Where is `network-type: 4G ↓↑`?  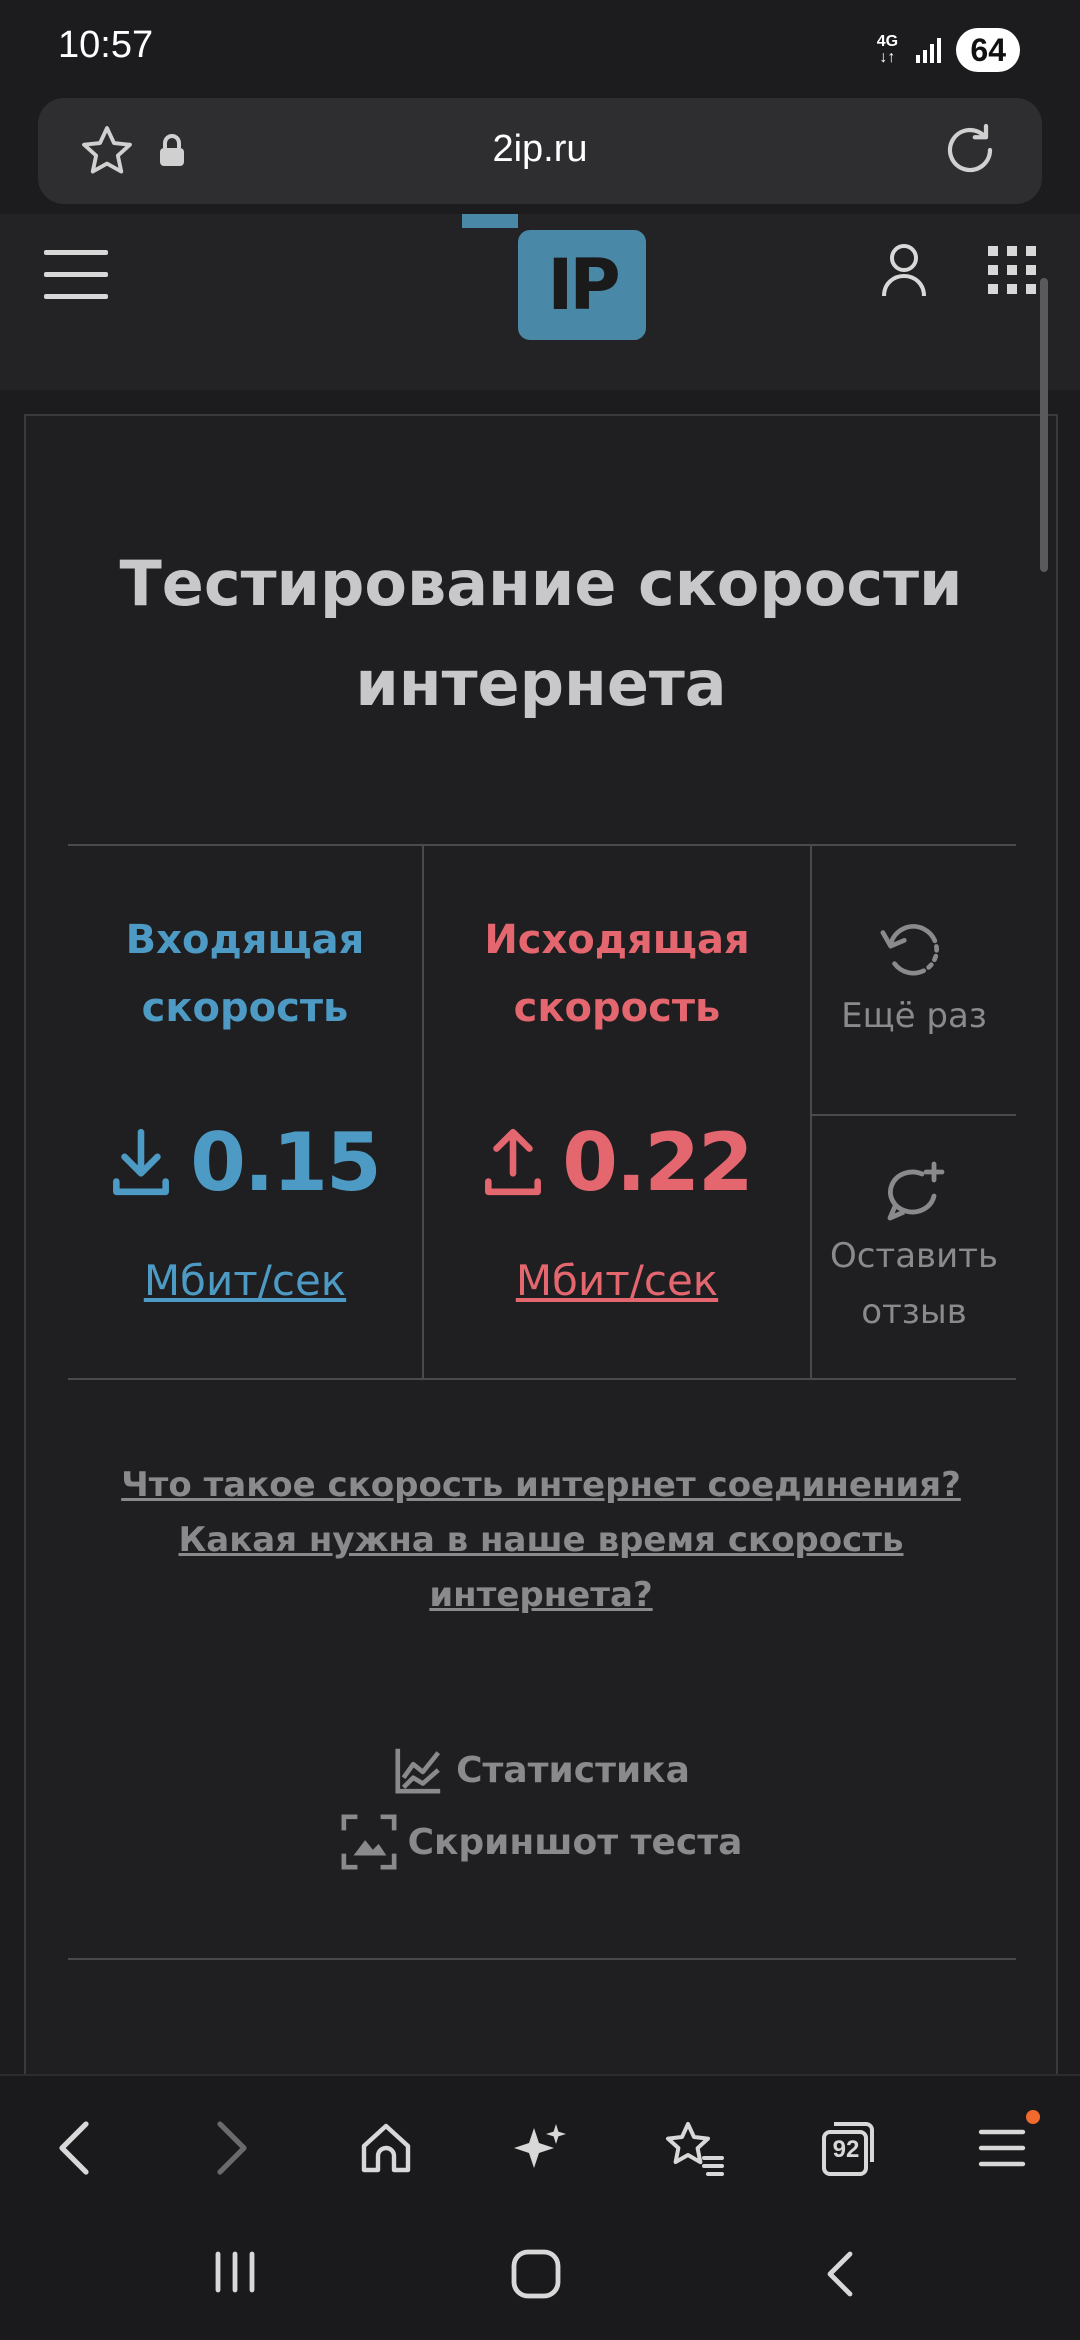
network-type: 4G ↓↑ is located at coordinates (887, 50).